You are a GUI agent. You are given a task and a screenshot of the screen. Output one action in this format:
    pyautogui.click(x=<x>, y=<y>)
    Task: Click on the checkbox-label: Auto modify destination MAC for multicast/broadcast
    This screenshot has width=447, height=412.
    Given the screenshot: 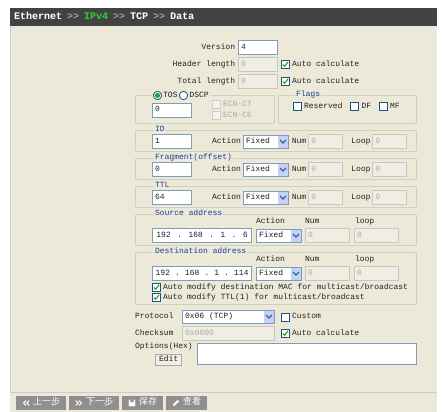 What is the action you would take?
    pyautogui.click(x=285, y=288)
    